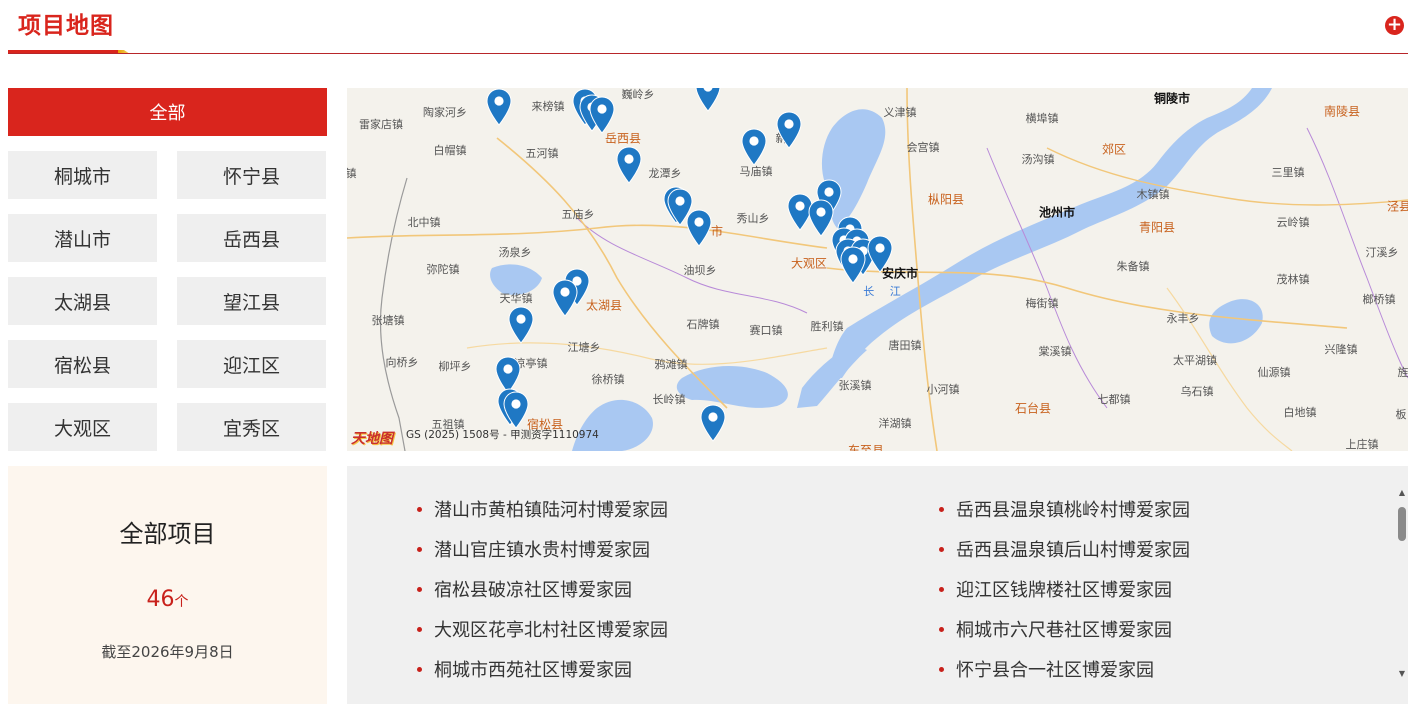  Describe the element at coordinates (167, 585) in the screenshot. I see `project-summary-card: 全部项目 46个 截至2026年9月8日` at that location.